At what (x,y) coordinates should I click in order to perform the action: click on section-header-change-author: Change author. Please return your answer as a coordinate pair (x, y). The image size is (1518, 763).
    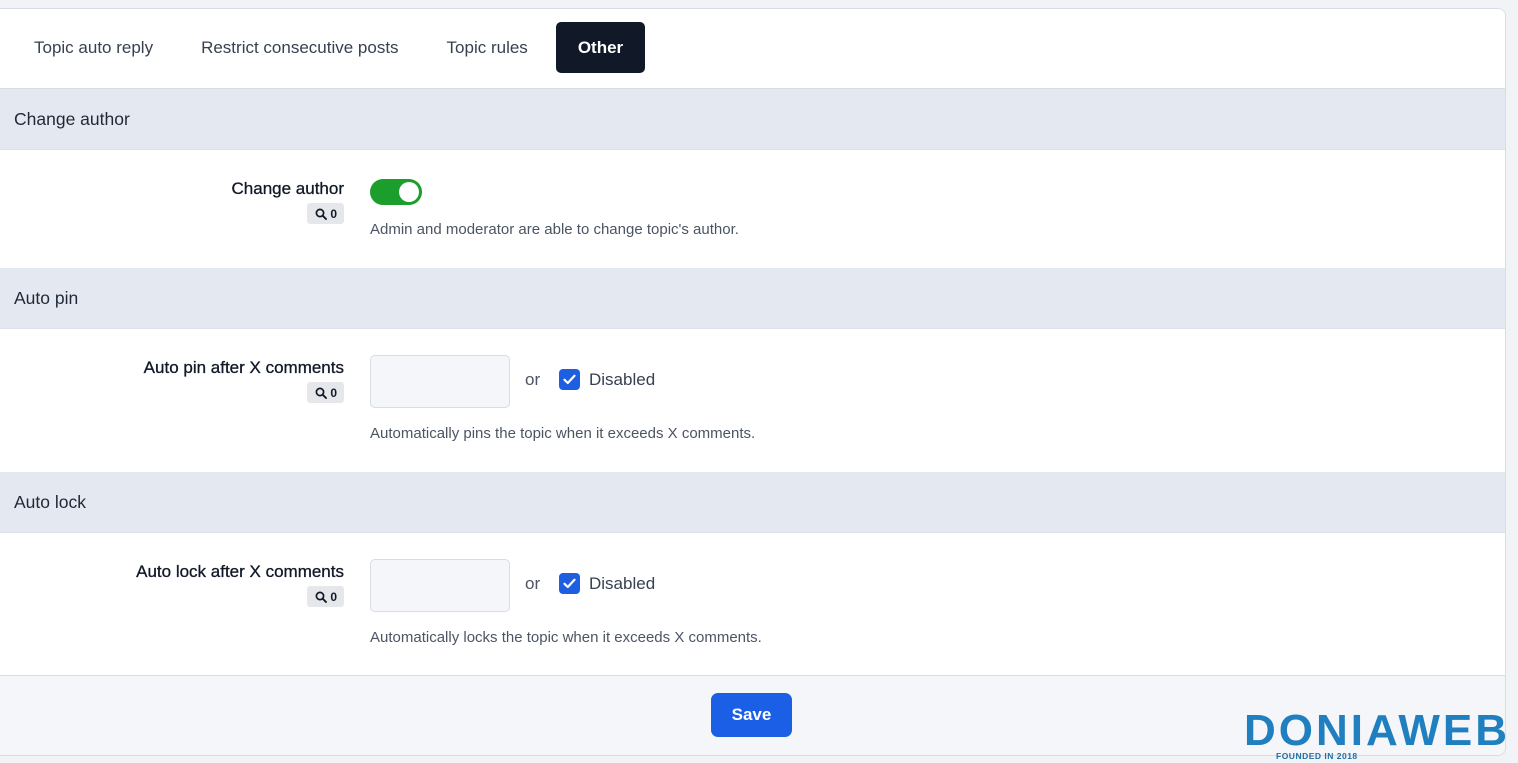
    Looking at the image, I should click on (752, 119).